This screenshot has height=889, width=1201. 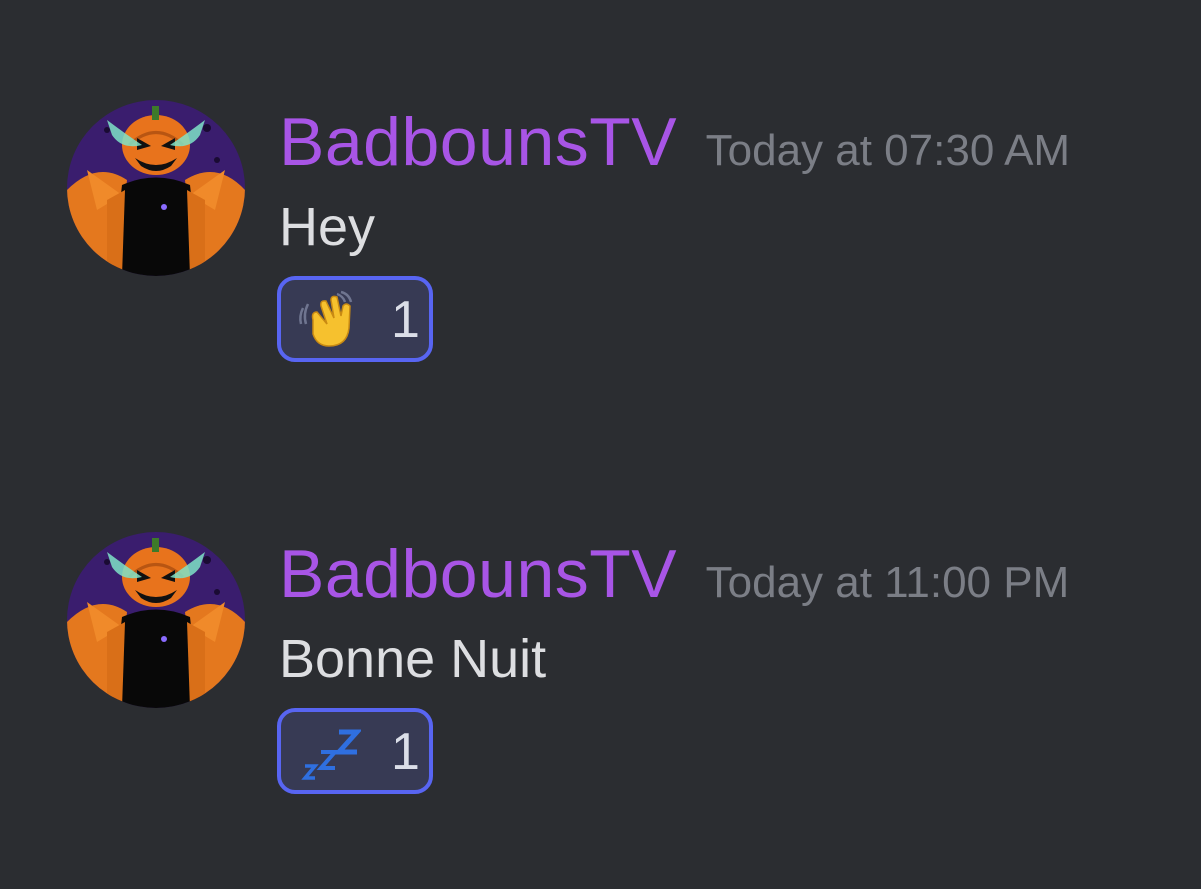 I want to click on message-content: Hey, so click(x=327, y=227).